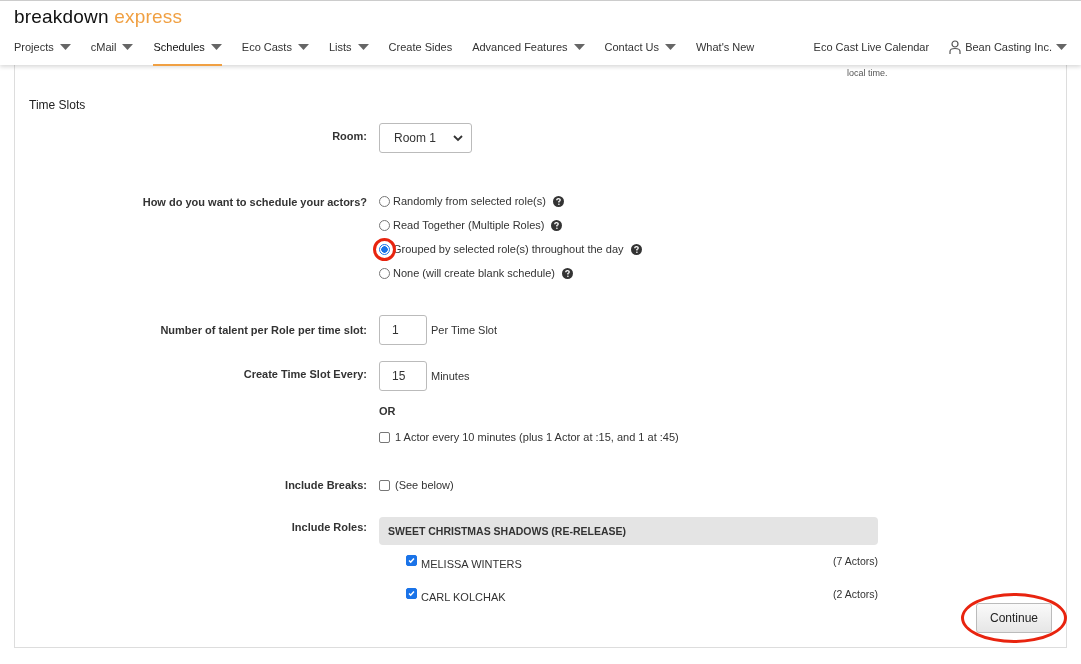 This screenshot has width=1081, height=664. I want to click on calendar-link: Eco Cast Live Calendar, so click(871, 51).